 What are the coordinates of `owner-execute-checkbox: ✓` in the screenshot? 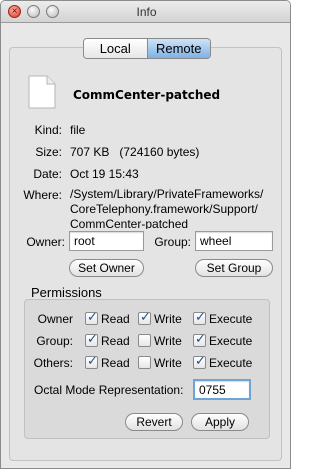 It's located at (199, 317).